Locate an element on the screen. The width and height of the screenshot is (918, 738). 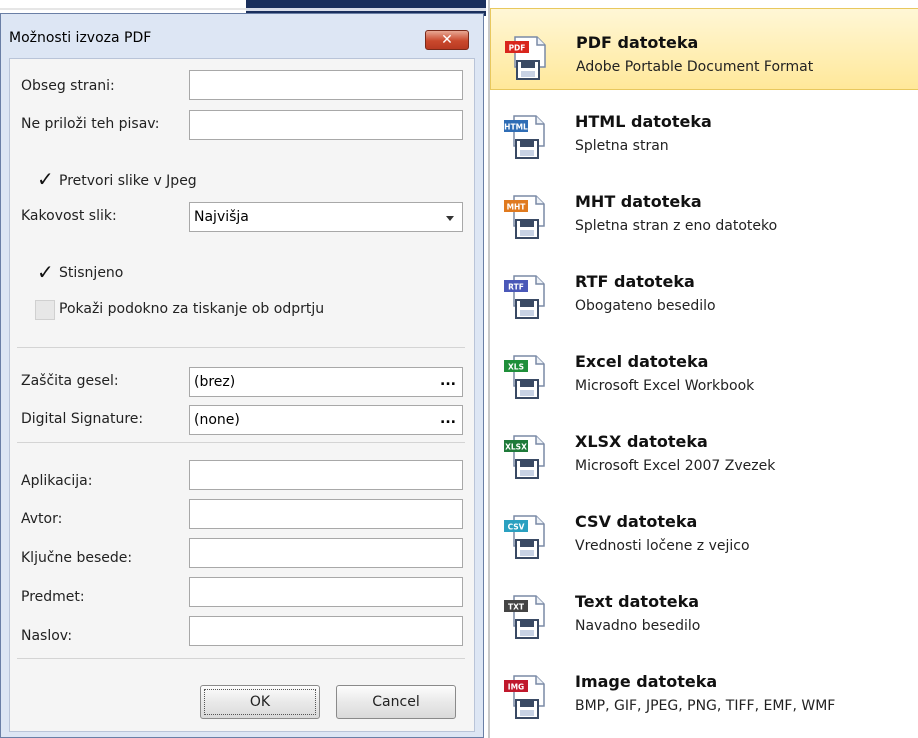
xls-file-icon: XLS is located at coordinates (524, 377).